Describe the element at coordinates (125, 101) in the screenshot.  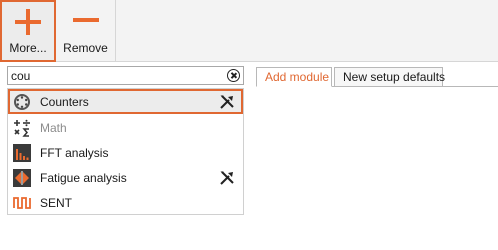
I see `list-item-counters: Counters` at that location.